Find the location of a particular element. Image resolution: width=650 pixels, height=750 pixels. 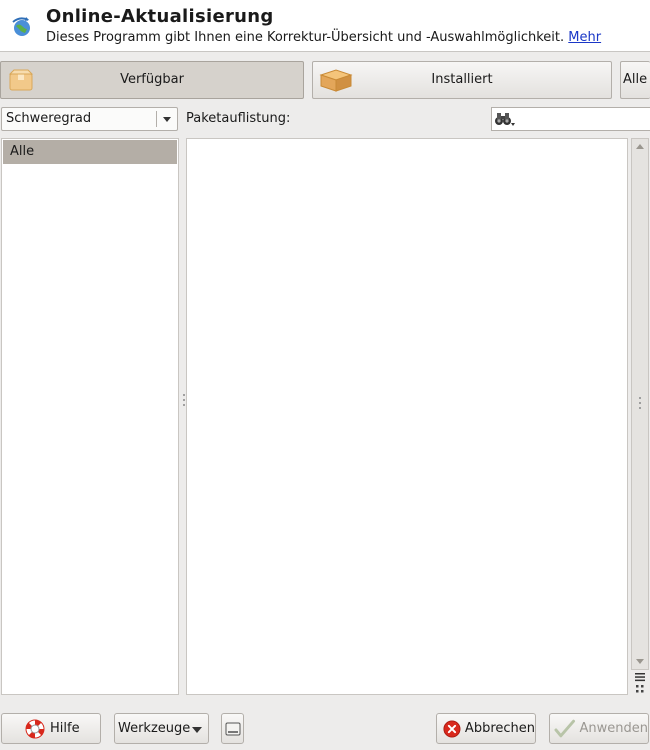

cancel-button-label: Abbrechen is located at coordinates (499, 728).